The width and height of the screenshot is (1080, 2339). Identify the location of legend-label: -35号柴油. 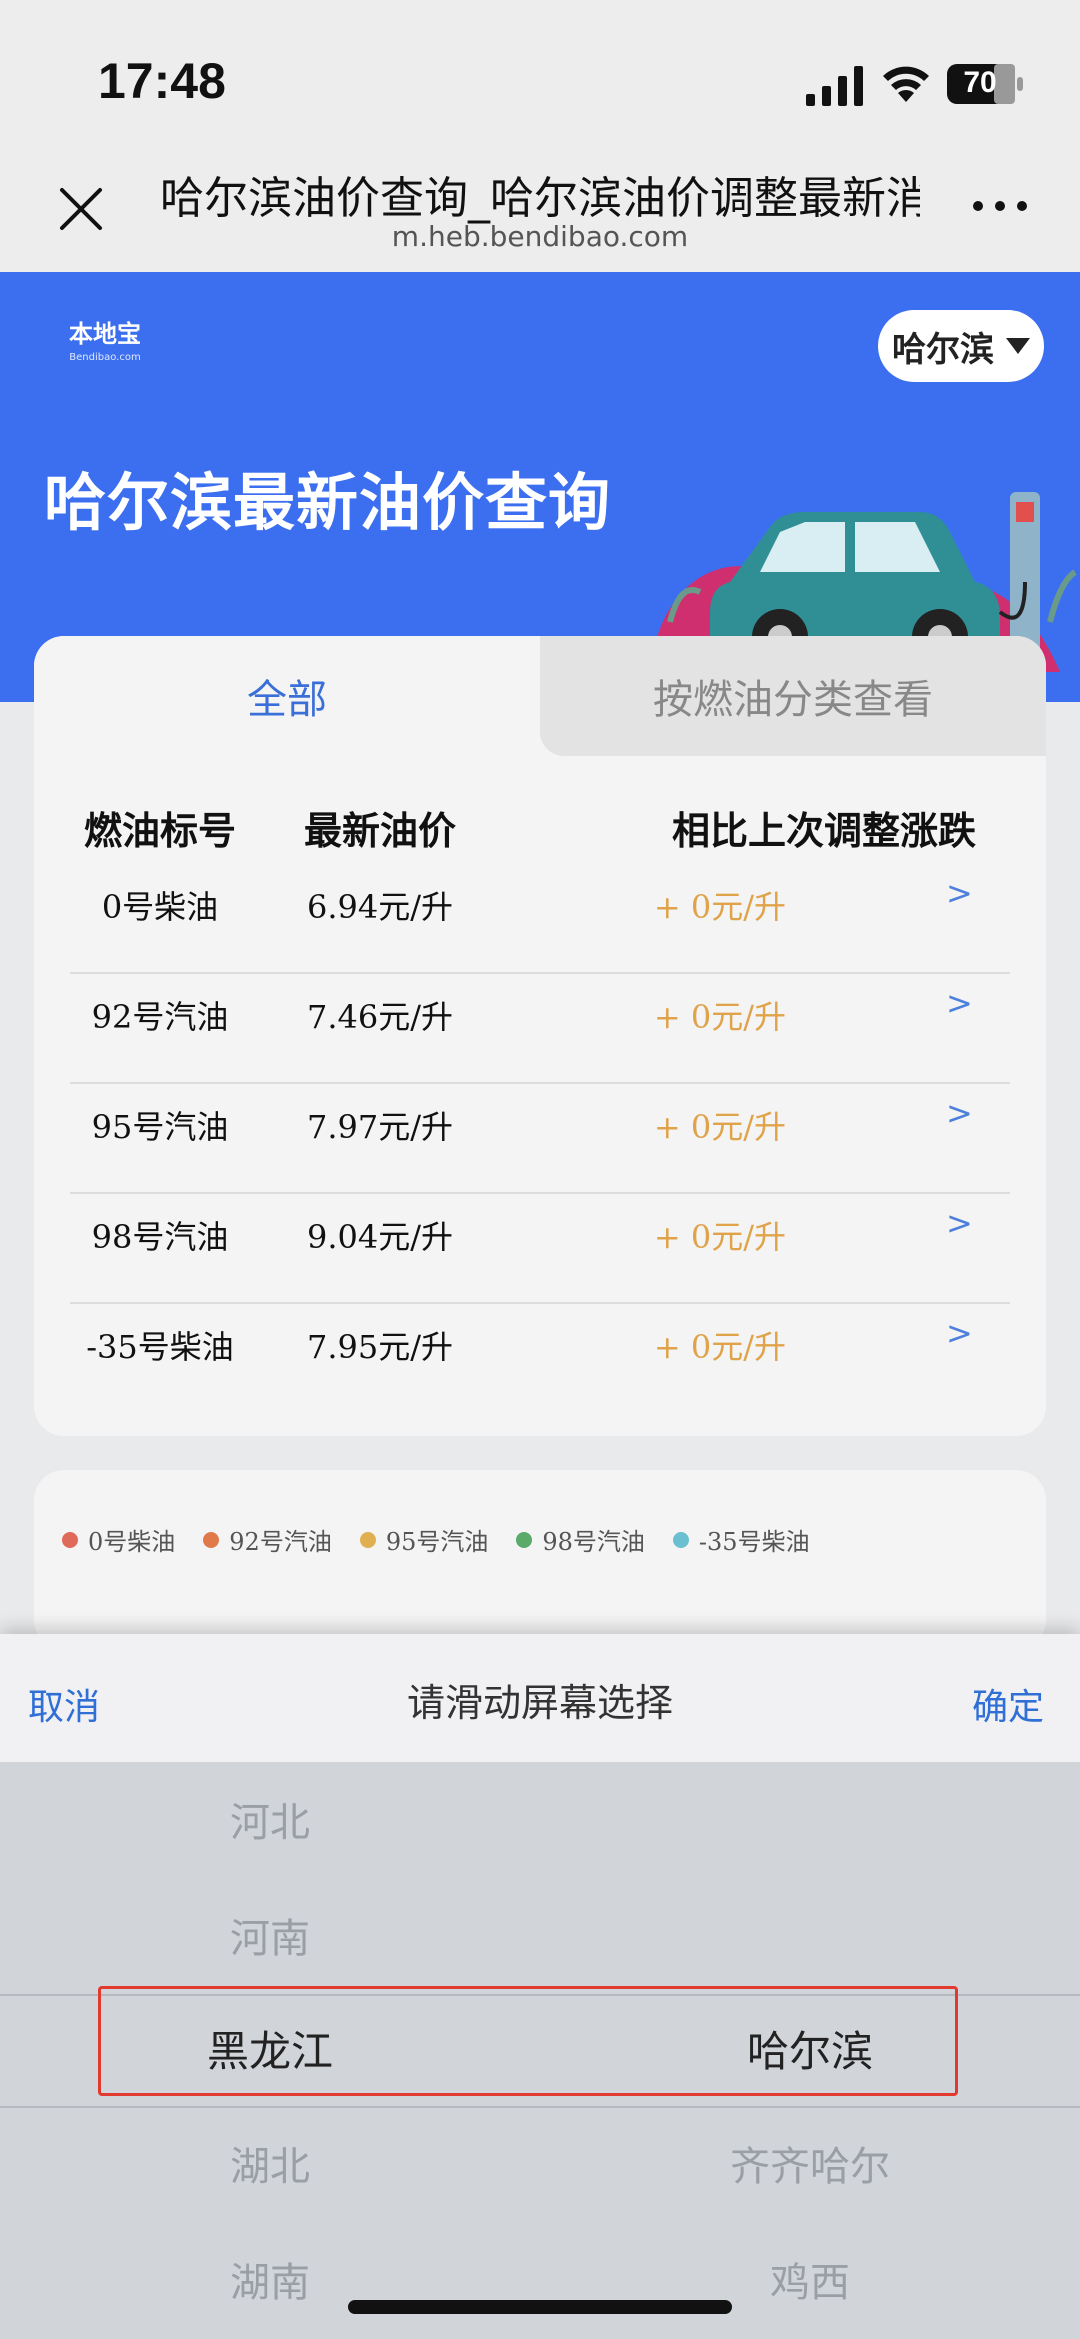
(754, 1542).